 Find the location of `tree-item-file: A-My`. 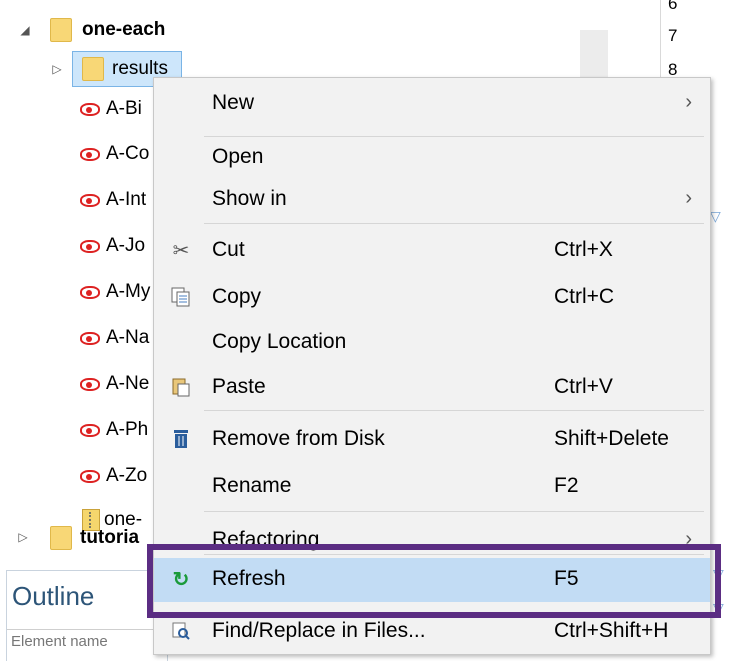

tree-item-file: A-My is located at coordinates (115, 292).